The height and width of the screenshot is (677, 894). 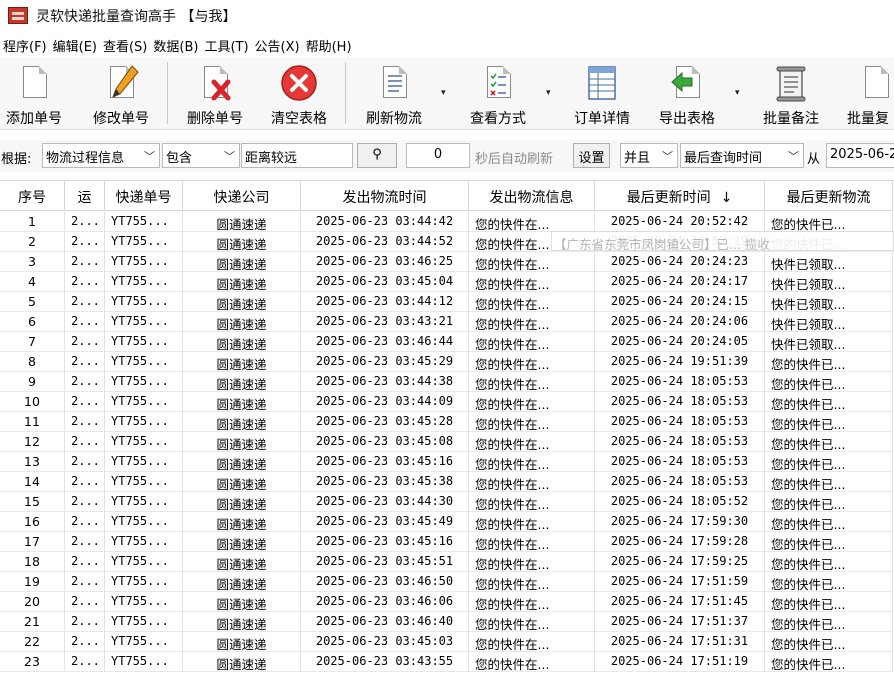 I want to click on order-details-button: 订单详情, so click(x=602, y=94).